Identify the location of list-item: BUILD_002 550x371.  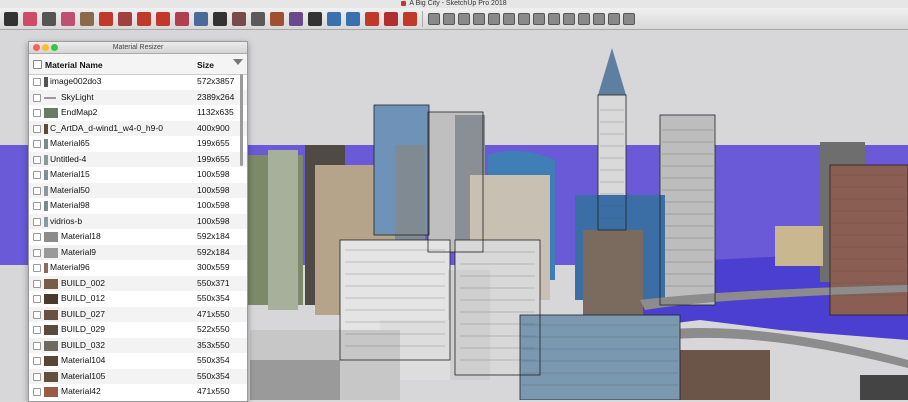
(138, 283).